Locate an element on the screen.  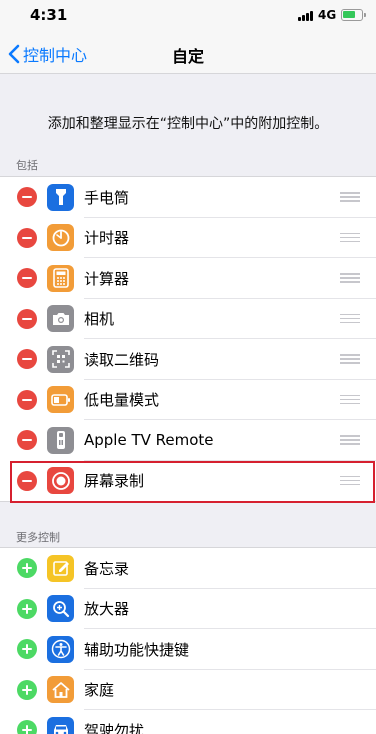
camera-icon is located at coordinates (60, 319).